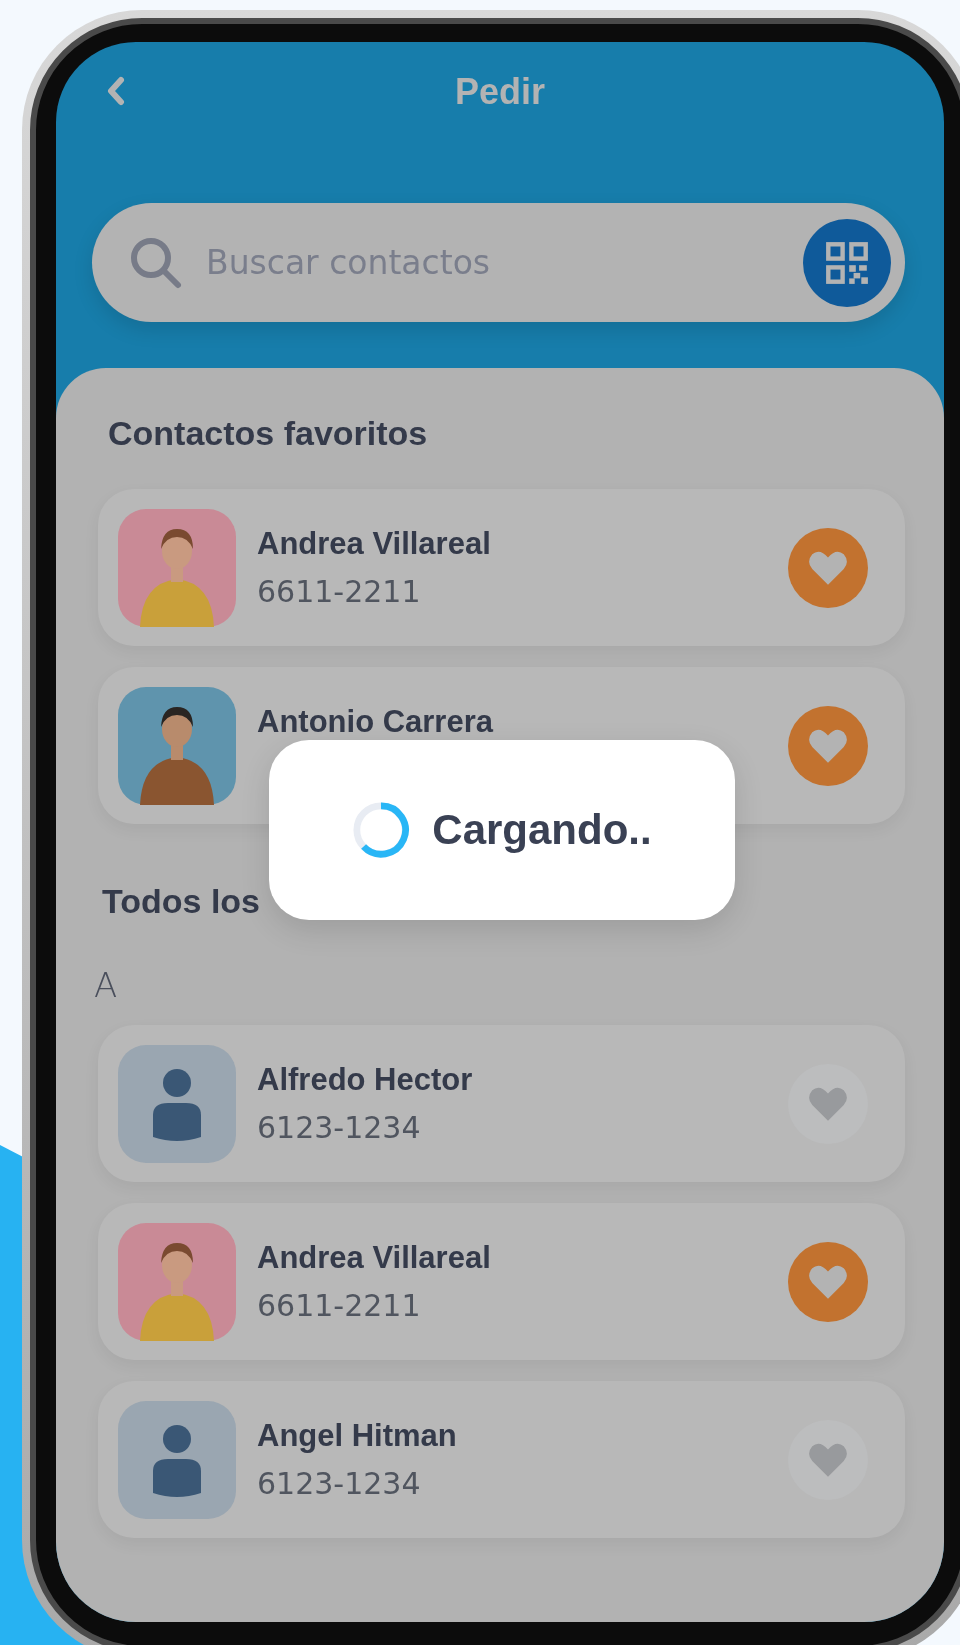  Describe the element at coordinates (182, 901) in the screenshot. I see `section-title: Todos los` at that location.